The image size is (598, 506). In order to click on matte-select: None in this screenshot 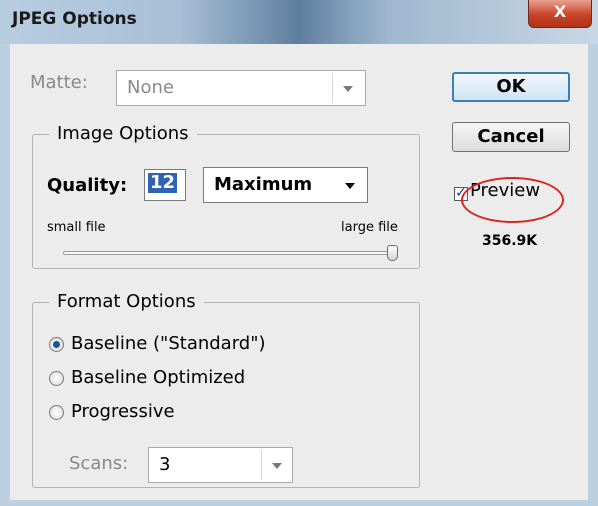, I will do `click(241, 88)`.